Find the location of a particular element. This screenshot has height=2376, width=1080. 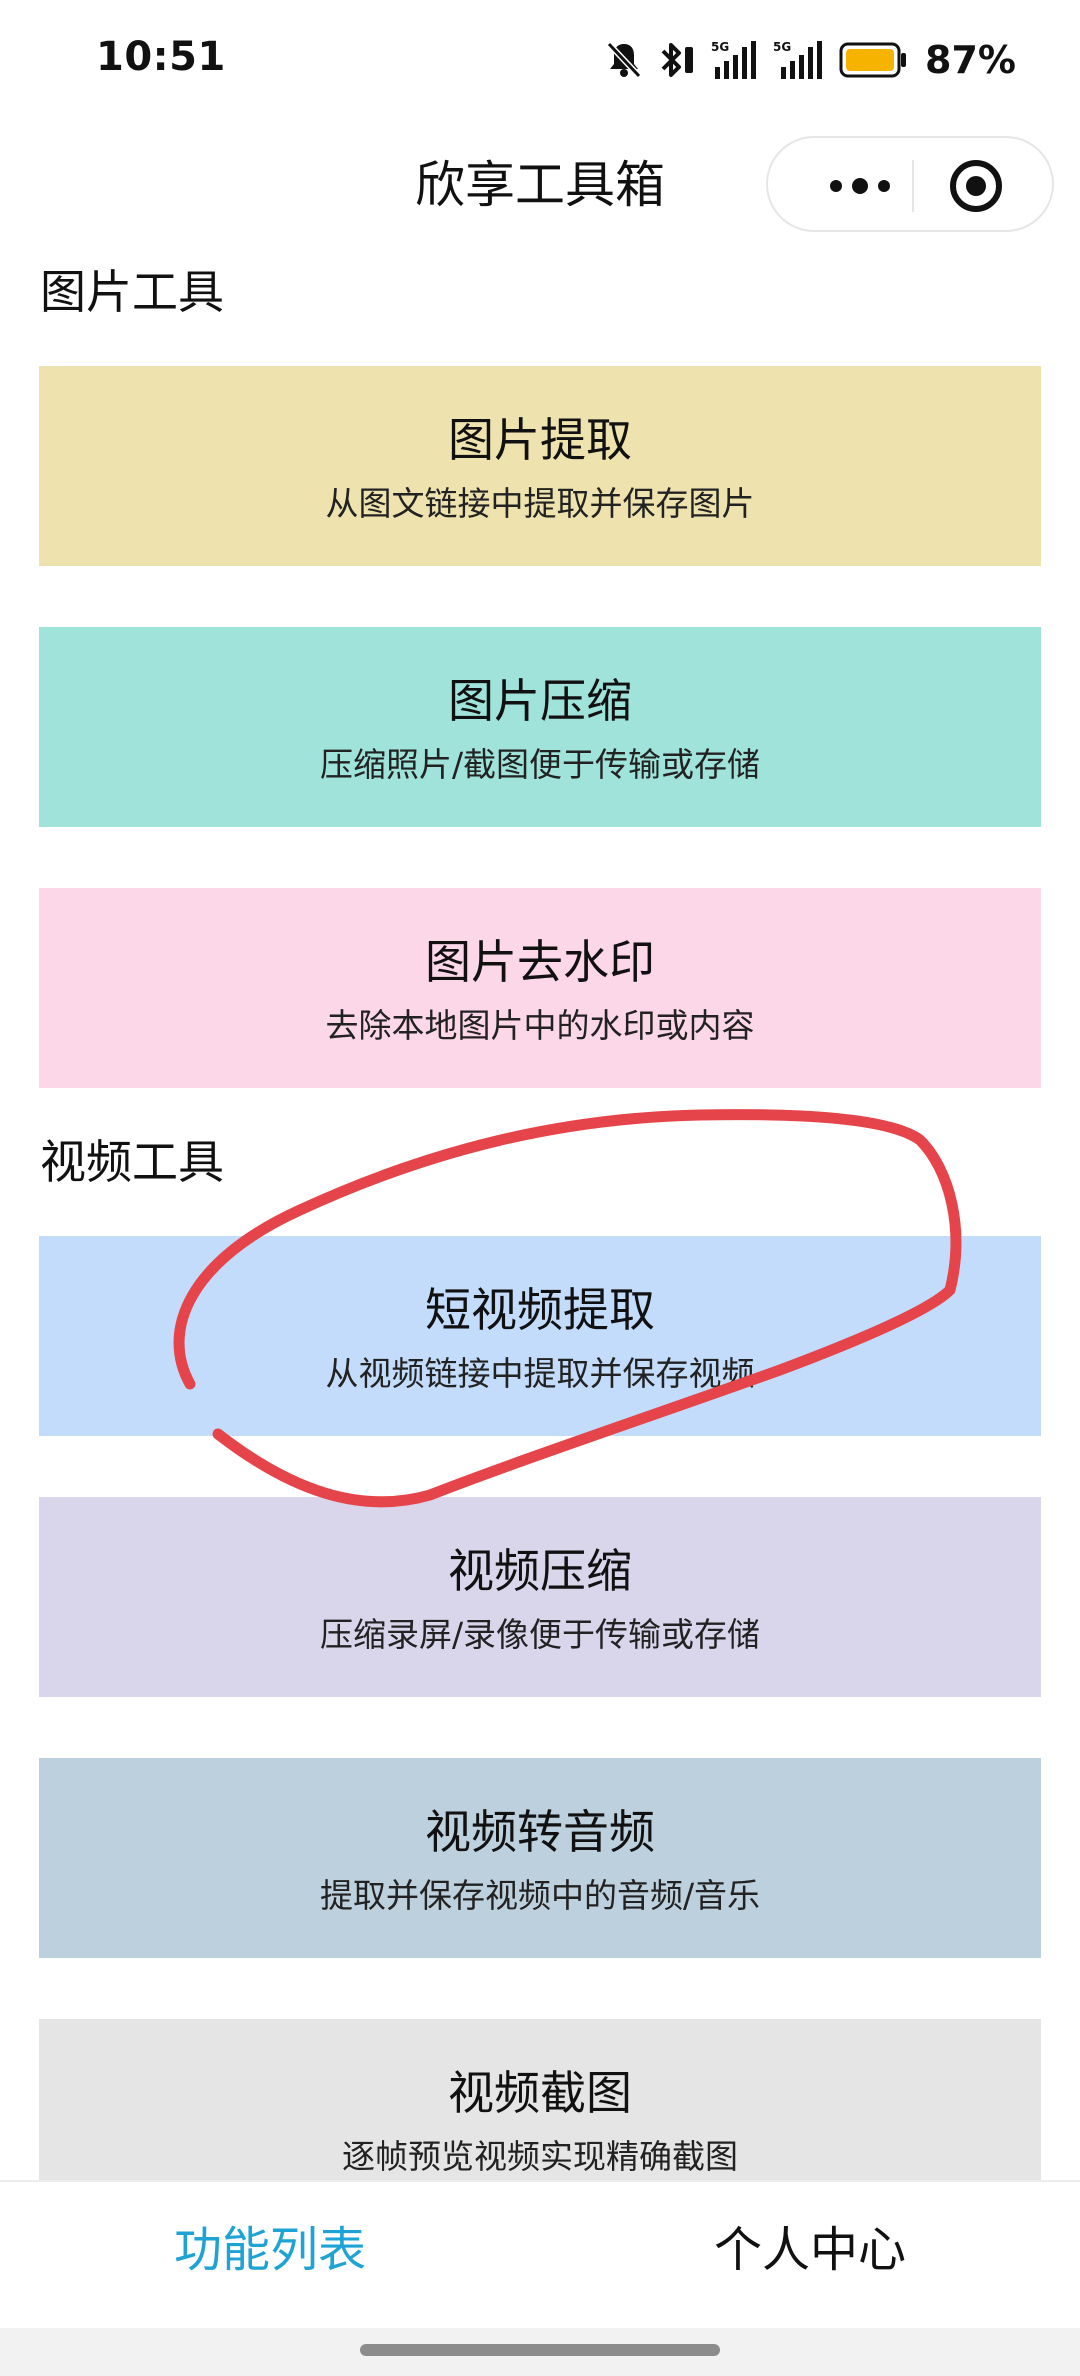

card-title: 视频压缩 is located at coordinates (540, 1571).